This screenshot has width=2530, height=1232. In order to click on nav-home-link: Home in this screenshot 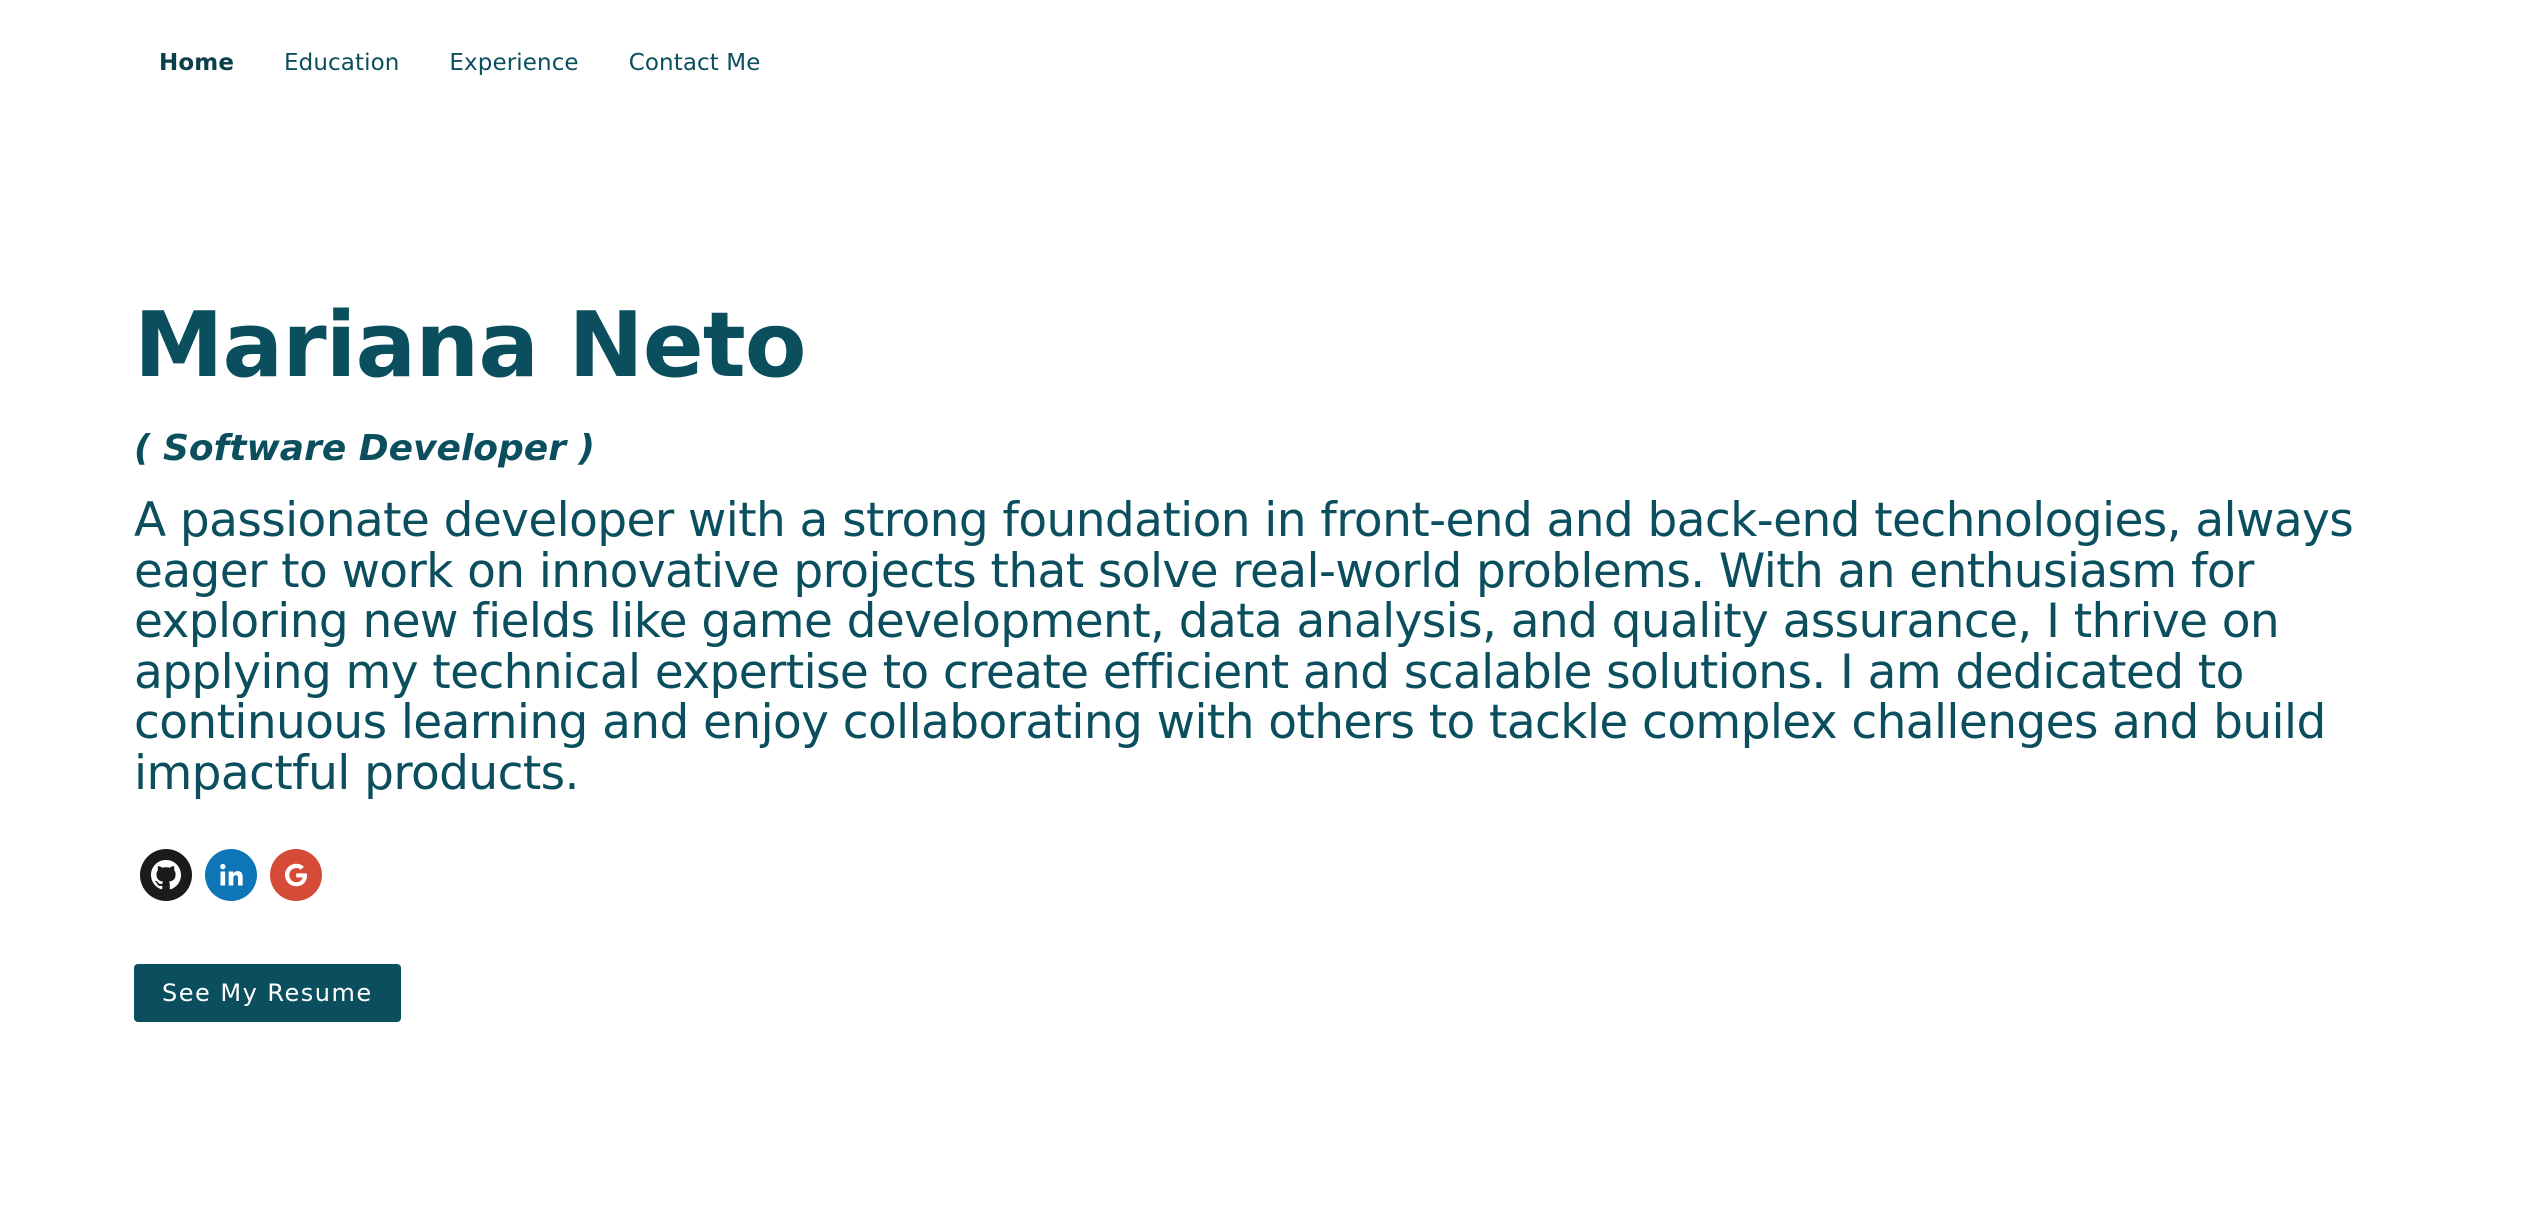, I will do `click(196, 63)`.